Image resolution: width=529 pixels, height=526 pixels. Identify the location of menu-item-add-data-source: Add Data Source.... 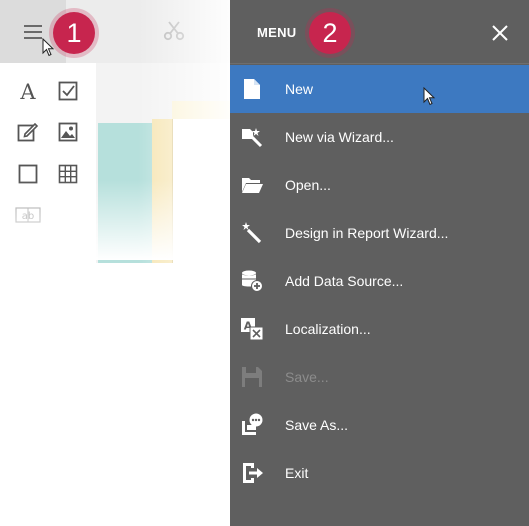
(379, 281).